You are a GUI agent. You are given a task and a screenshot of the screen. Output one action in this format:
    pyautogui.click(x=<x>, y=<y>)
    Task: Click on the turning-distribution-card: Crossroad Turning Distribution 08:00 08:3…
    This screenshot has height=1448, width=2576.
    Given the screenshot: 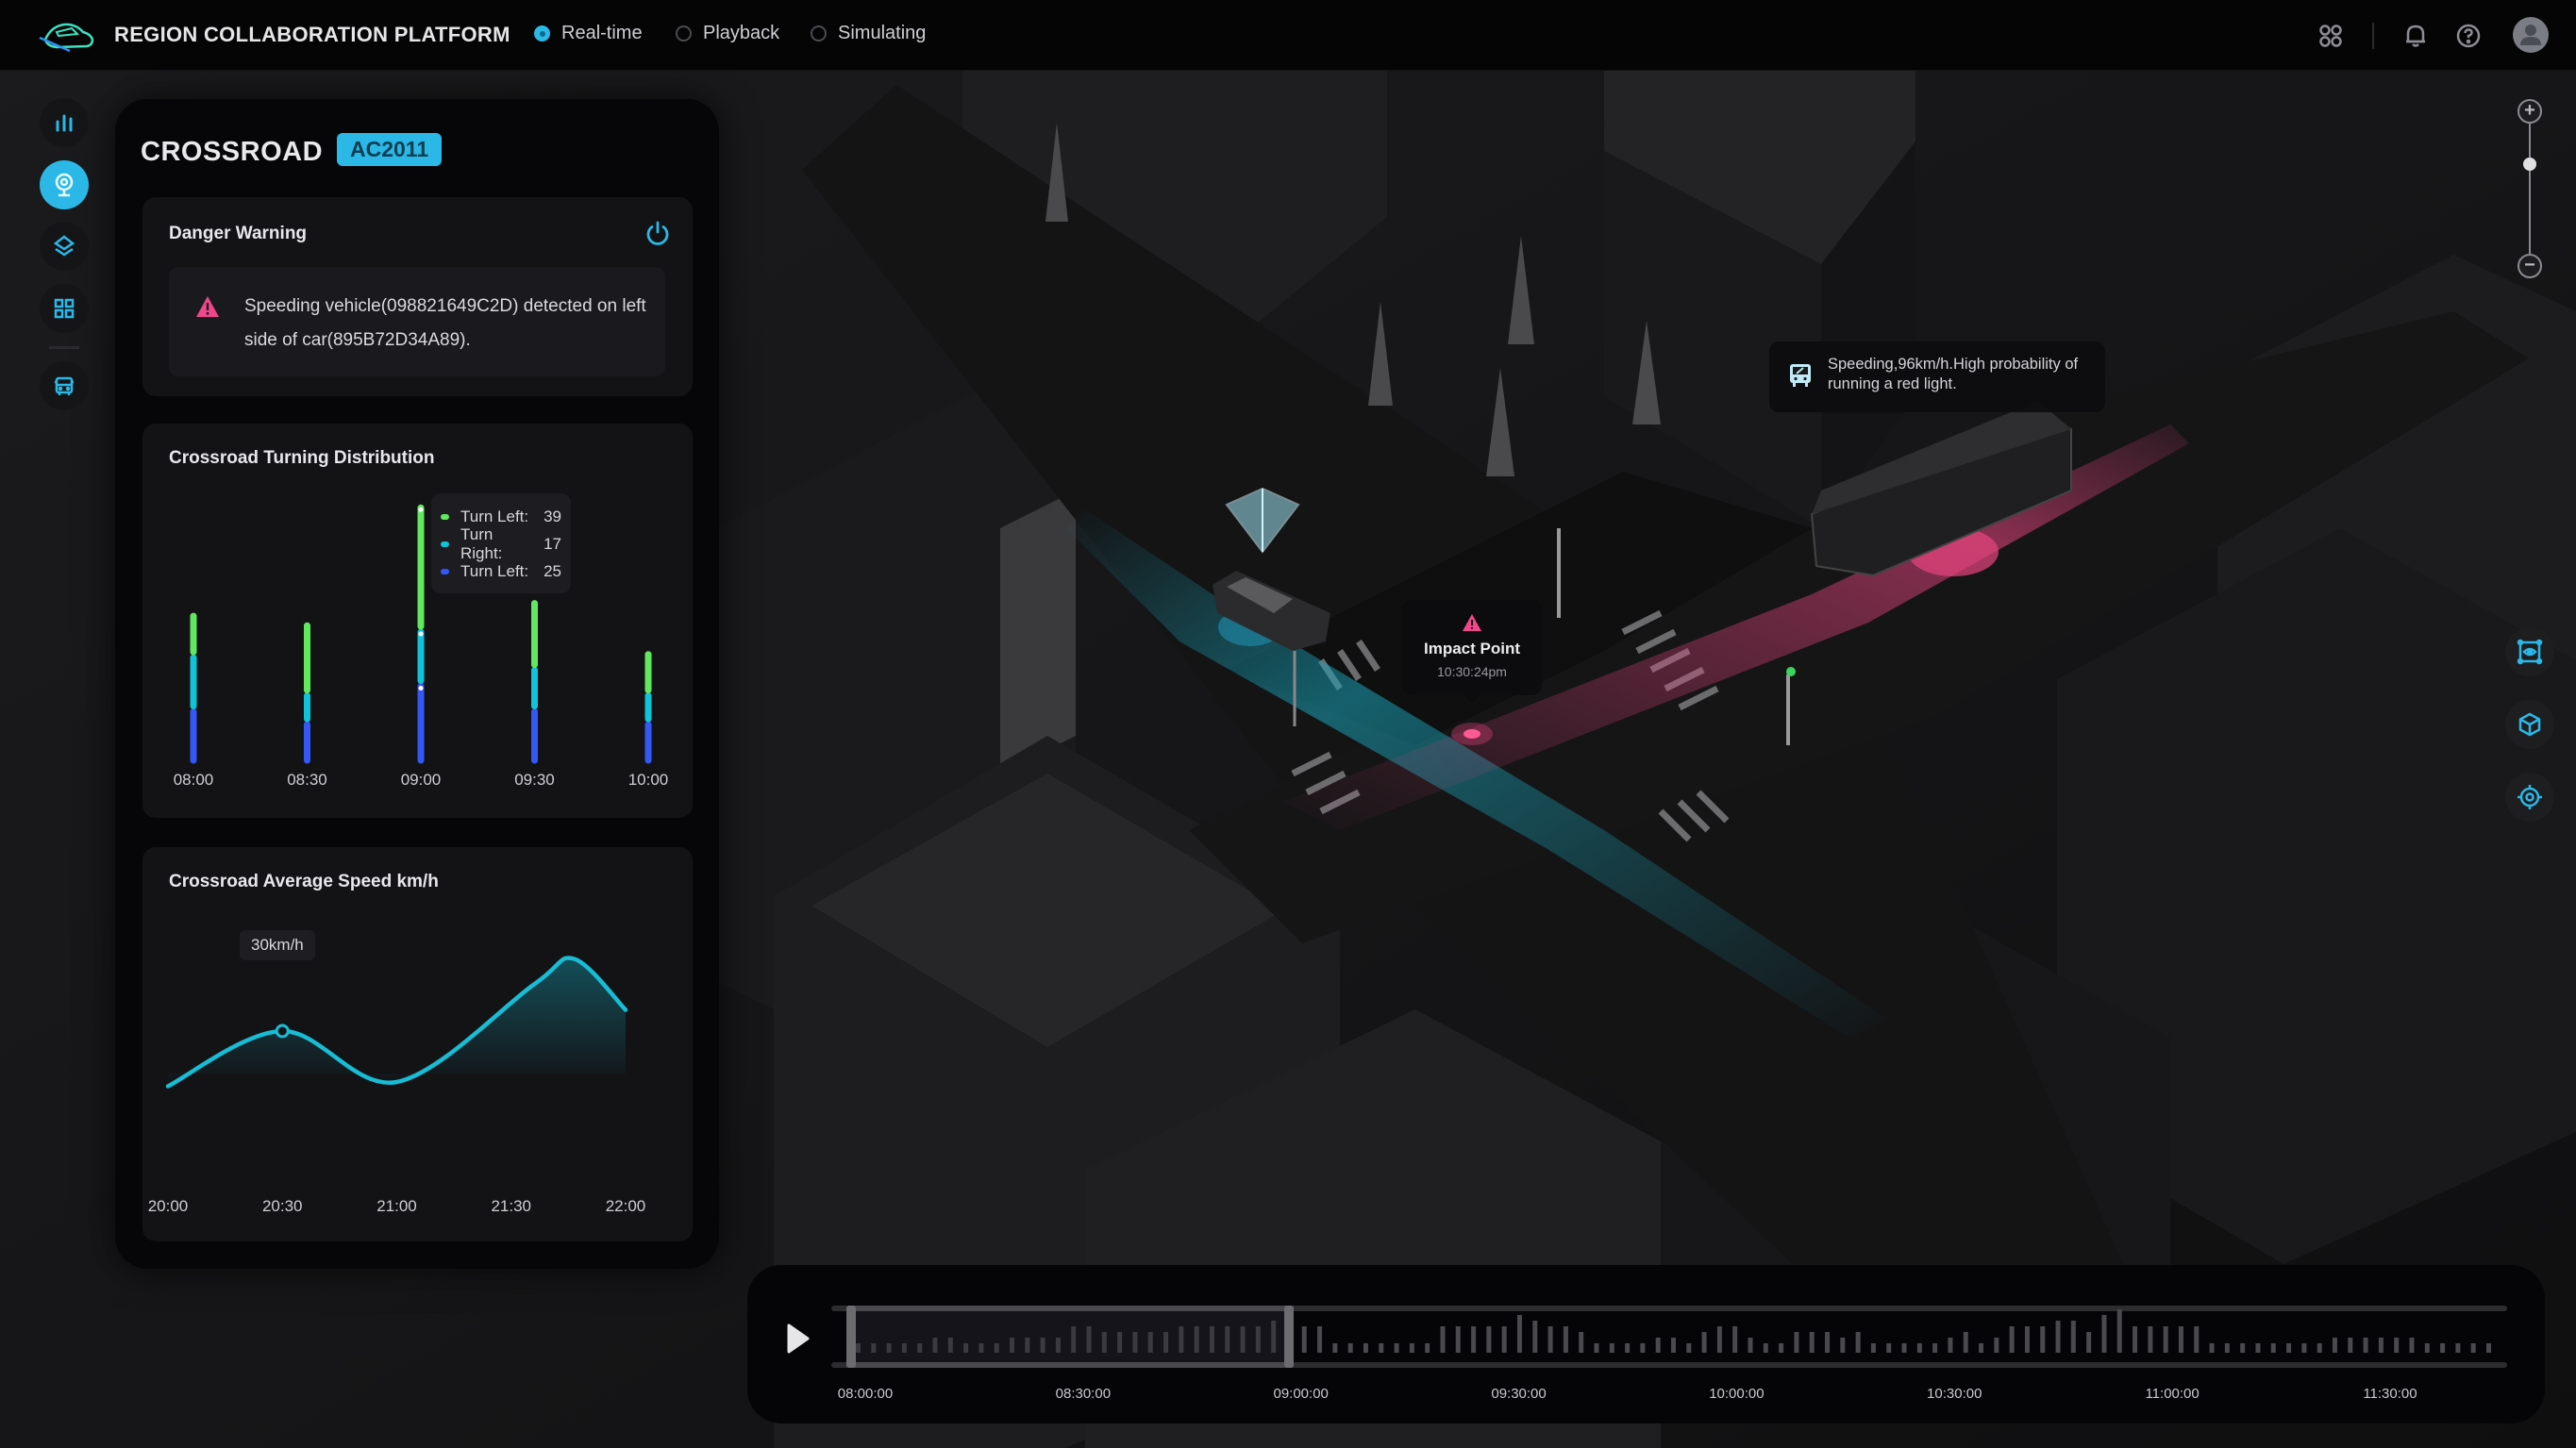 What is the action you would take?
    pyautogui.click(x=417, y=621)
    